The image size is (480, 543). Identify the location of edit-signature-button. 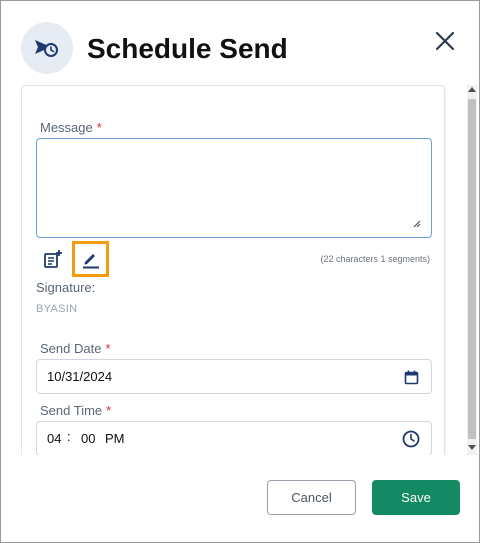
(90, 259).